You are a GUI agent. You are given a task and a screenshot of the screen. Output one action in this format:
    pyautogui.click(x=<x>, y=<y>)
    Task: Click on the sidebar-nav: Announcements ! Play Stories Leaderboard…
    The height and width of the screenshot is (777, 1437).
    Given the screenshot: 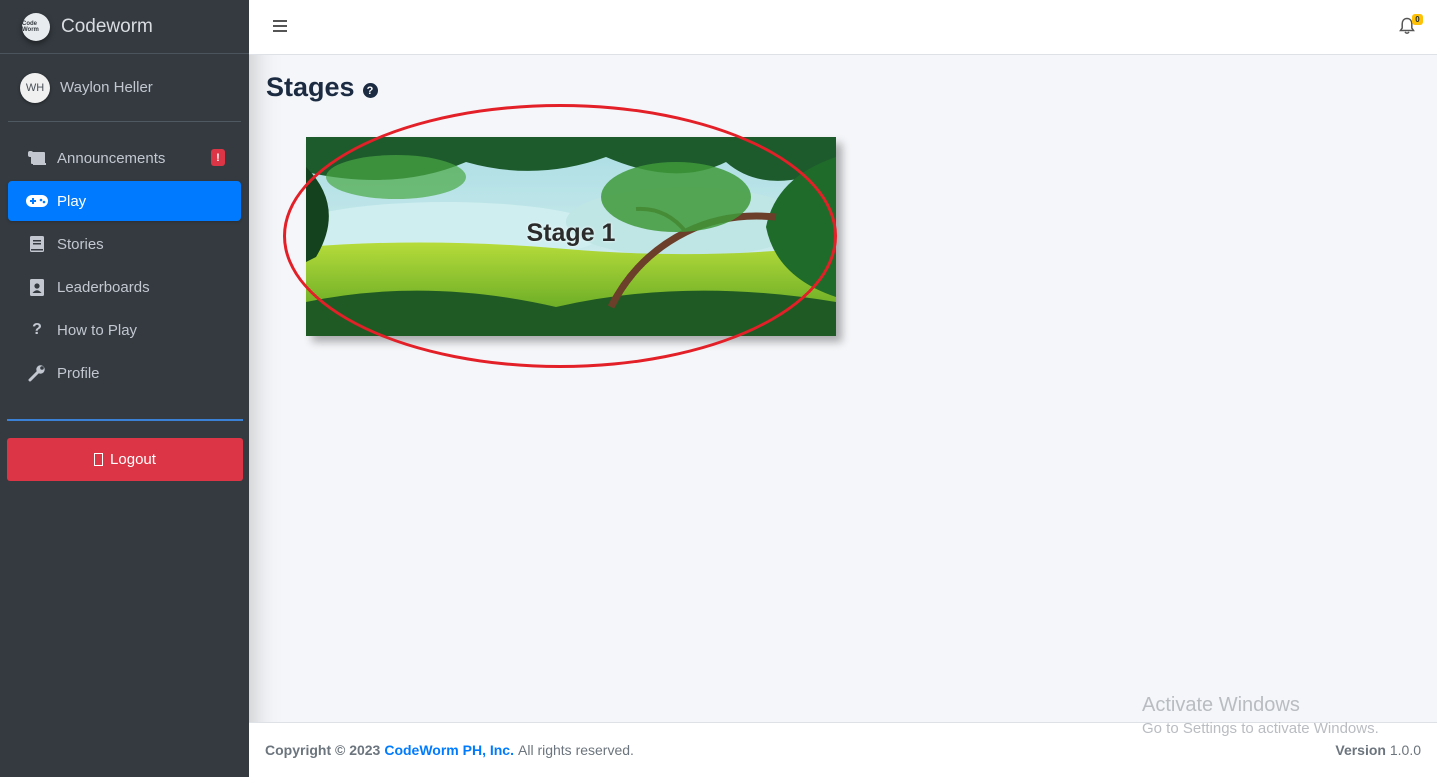 What is the action you would take?
    pyautogui.click(x=124, y=265)
    